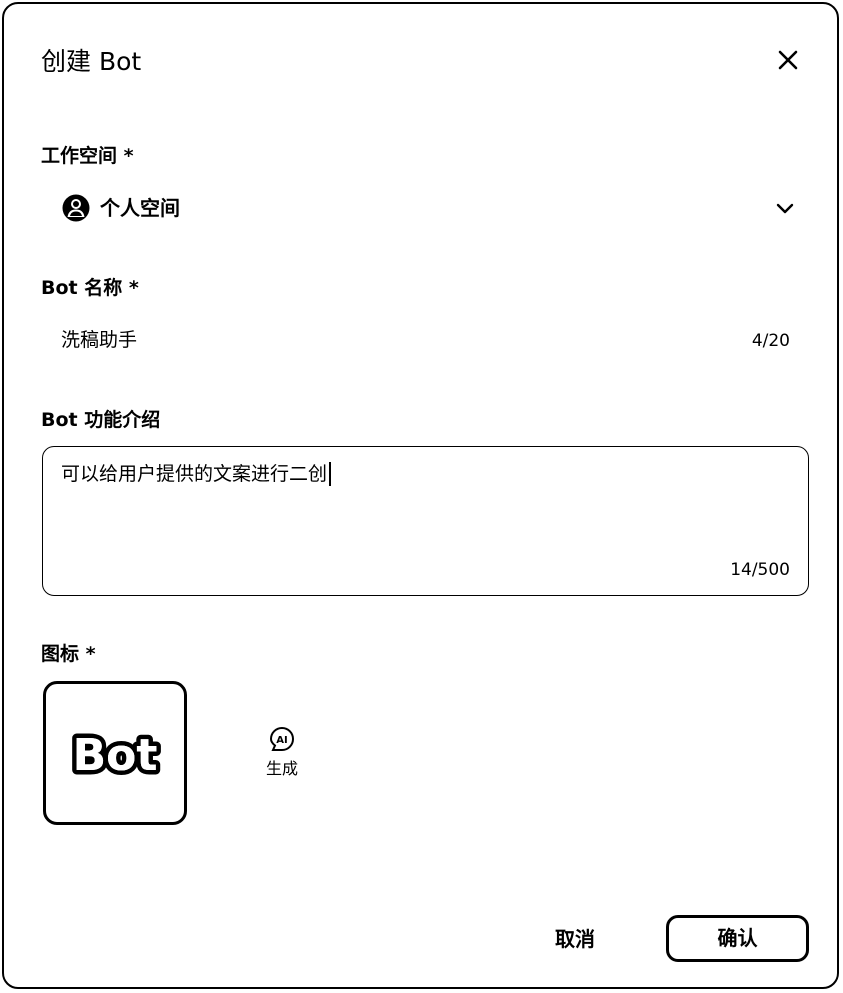 The image size is (843, 993). Describe the element at coordinates (737, 938) in the screenshot. I see `confirm-button: 确认` at that location.